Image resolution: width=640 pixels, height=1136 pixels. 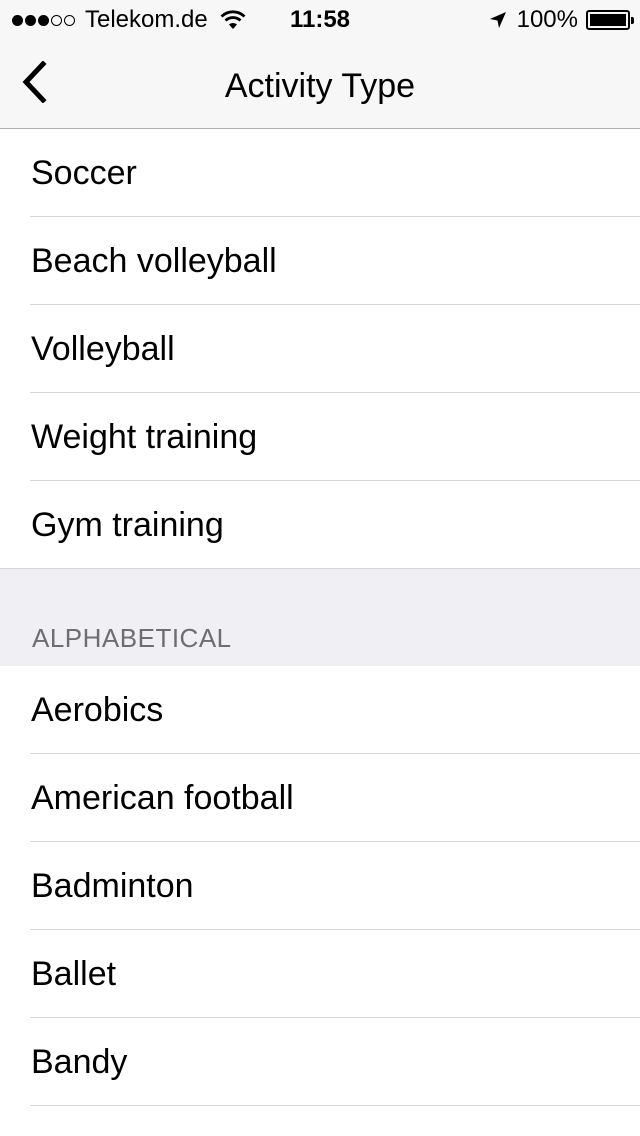 What do you see at coordinates (320, 525) in the screenshot?
I see `list-item-gym-training: Gym training` at bounding box center [320, 525].